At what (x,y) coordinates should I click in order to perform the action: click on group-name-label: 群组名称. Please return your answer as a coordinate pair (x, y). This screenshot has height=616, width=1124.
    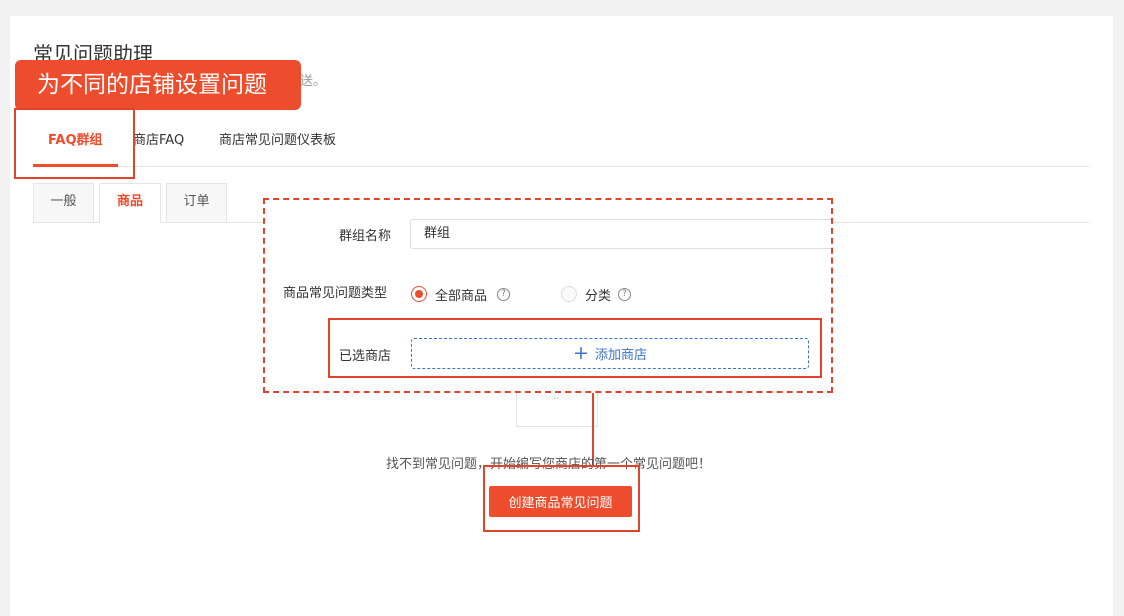
    Looking at the image, I should click on (365, 236).